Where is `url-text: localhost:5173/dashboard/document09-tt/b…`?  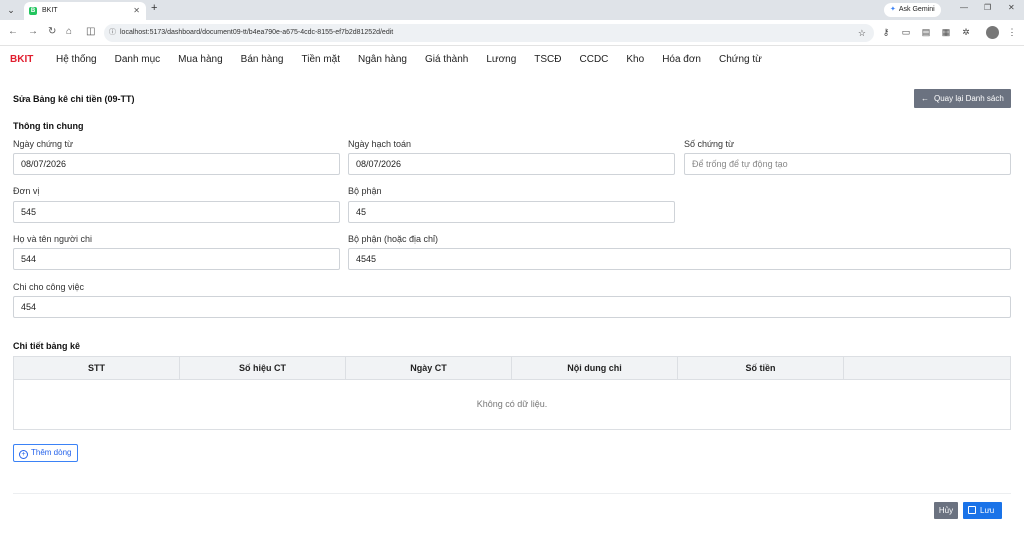 url-text: localhost:5173/dashboard/document09-tt/b… is located at coordinates (257, 32).